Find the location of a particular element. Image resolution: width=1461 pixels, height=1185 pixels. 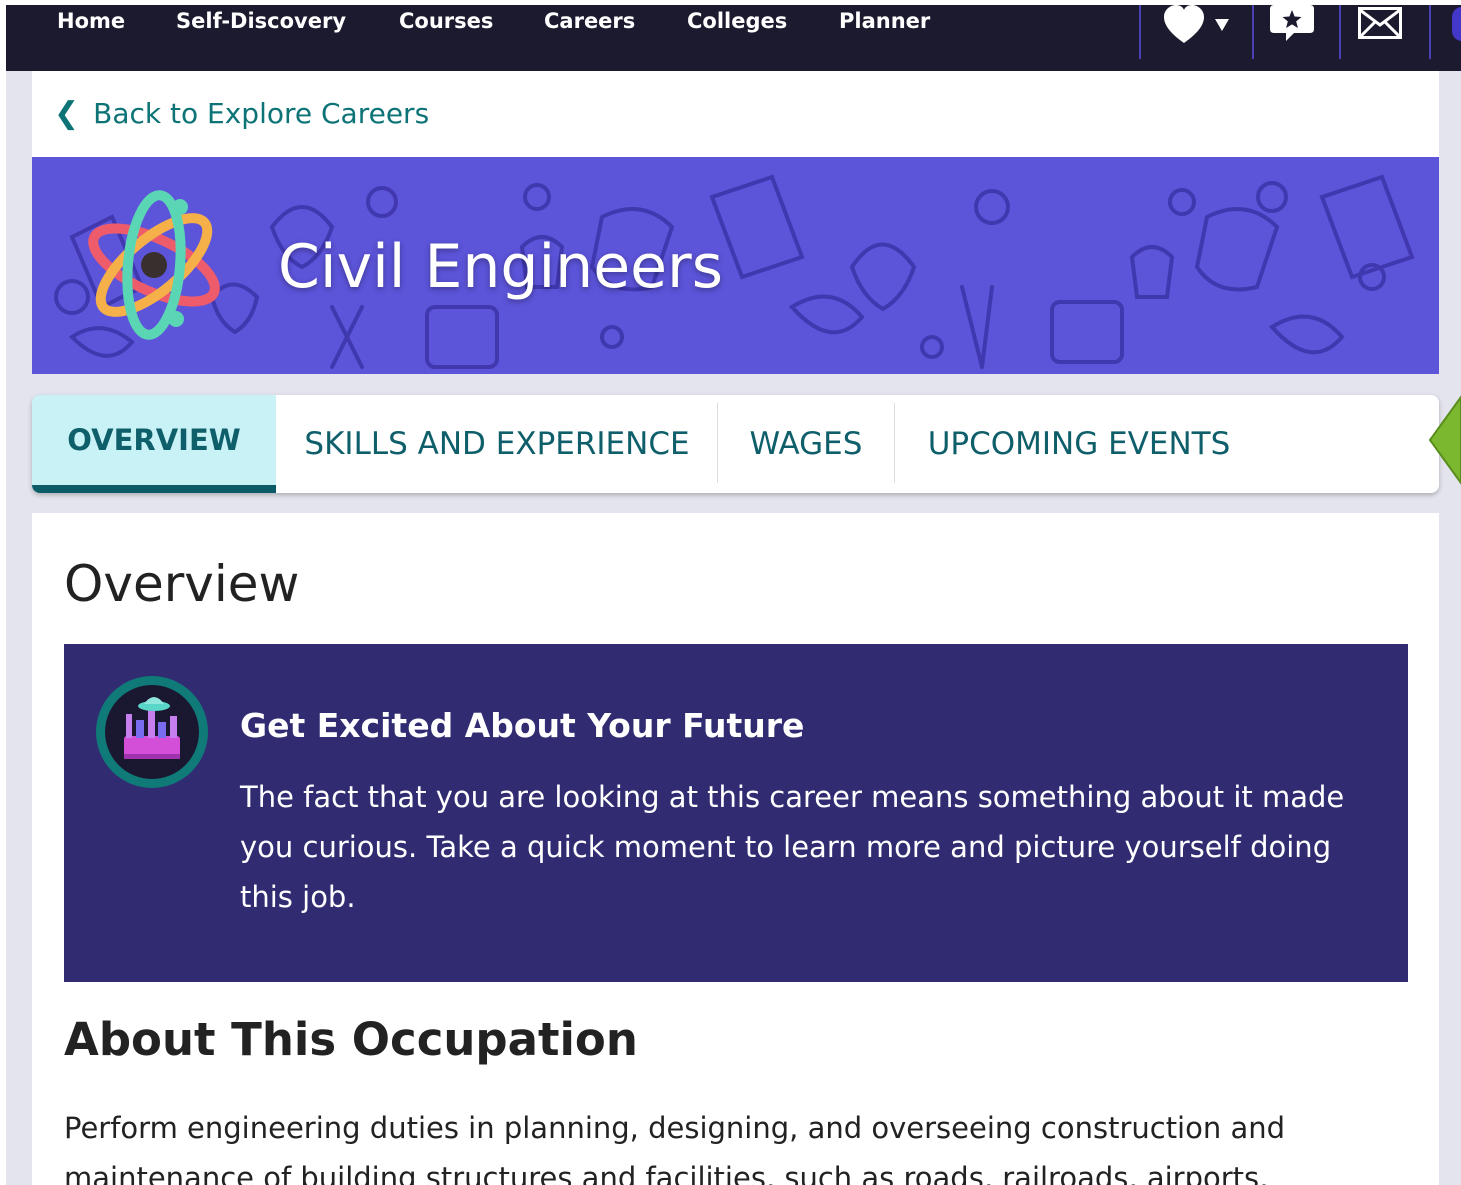

back-to-explore-careers-link: ❮ Back to Explore Careers is located at coordinates (241, 113).